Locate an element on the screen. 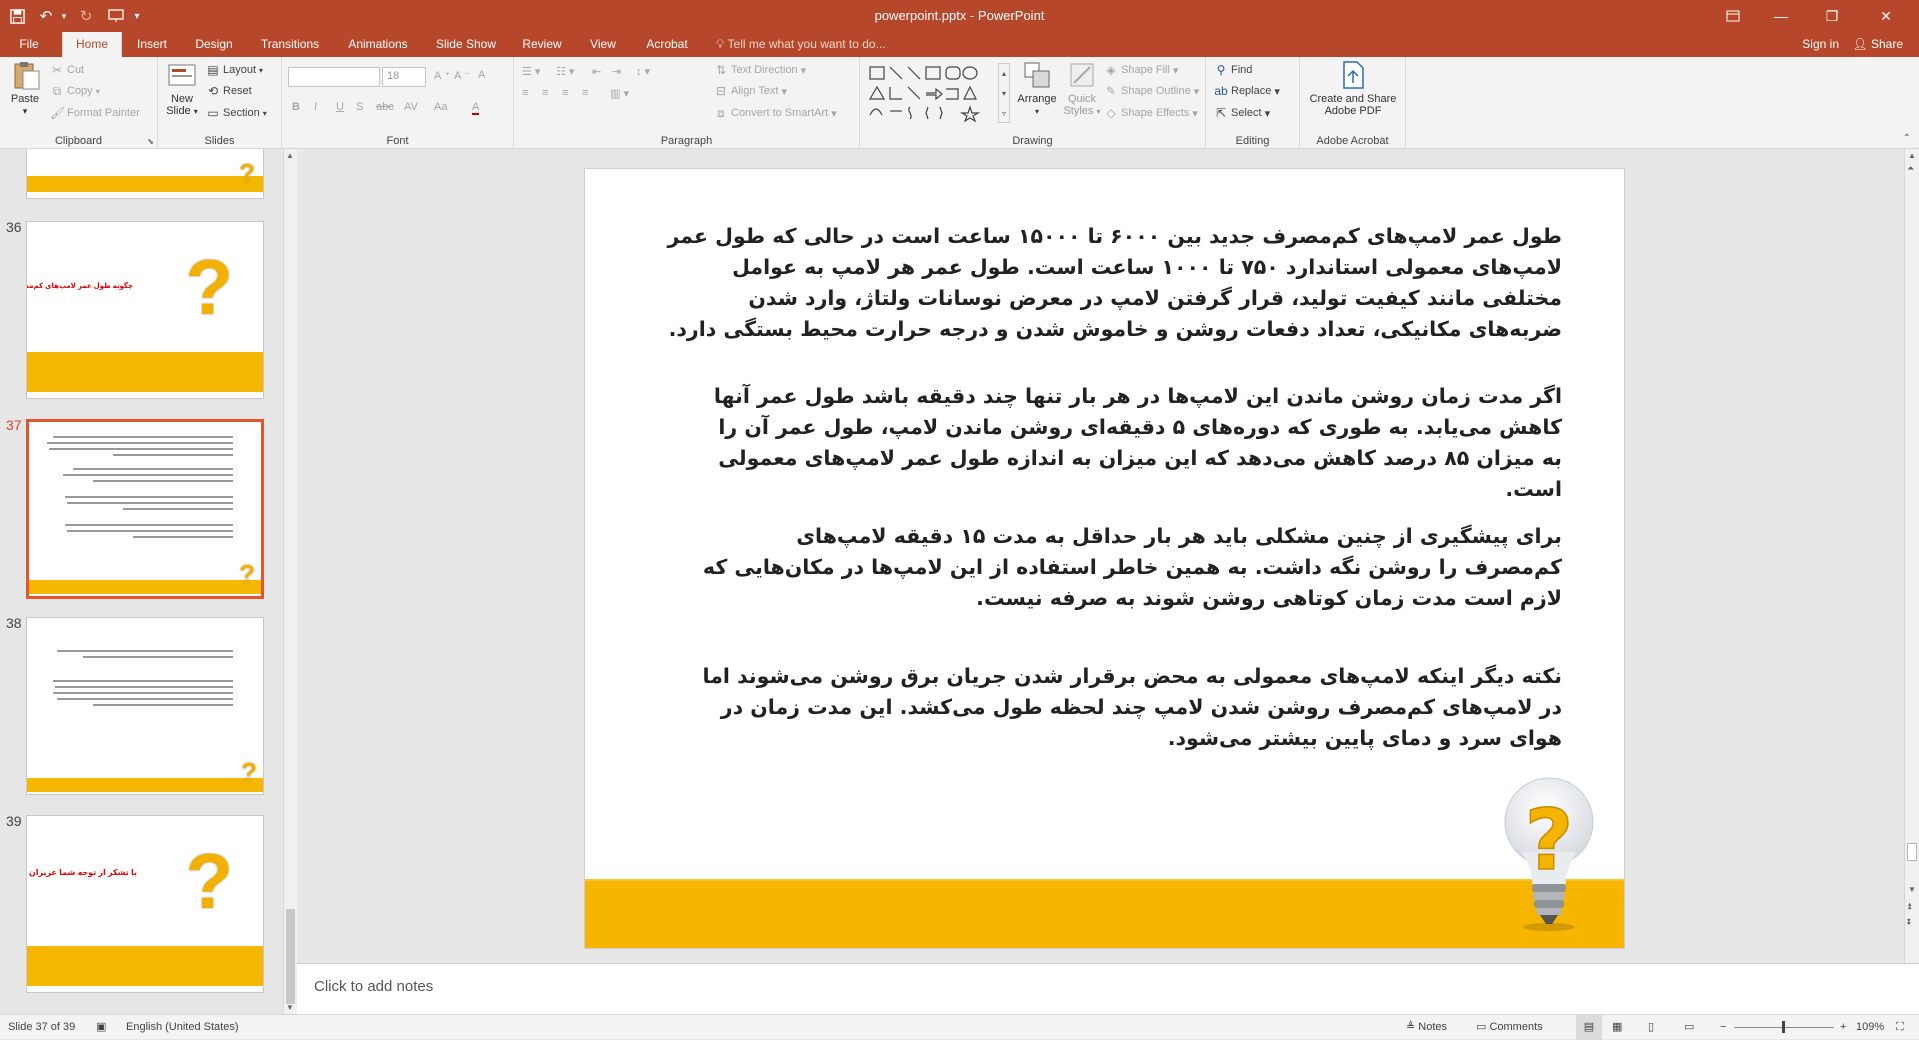 This screenshot has height=1040, width=1919. notes-toggle-button: ≜ Notes is located at coordinates (1426, 1027).